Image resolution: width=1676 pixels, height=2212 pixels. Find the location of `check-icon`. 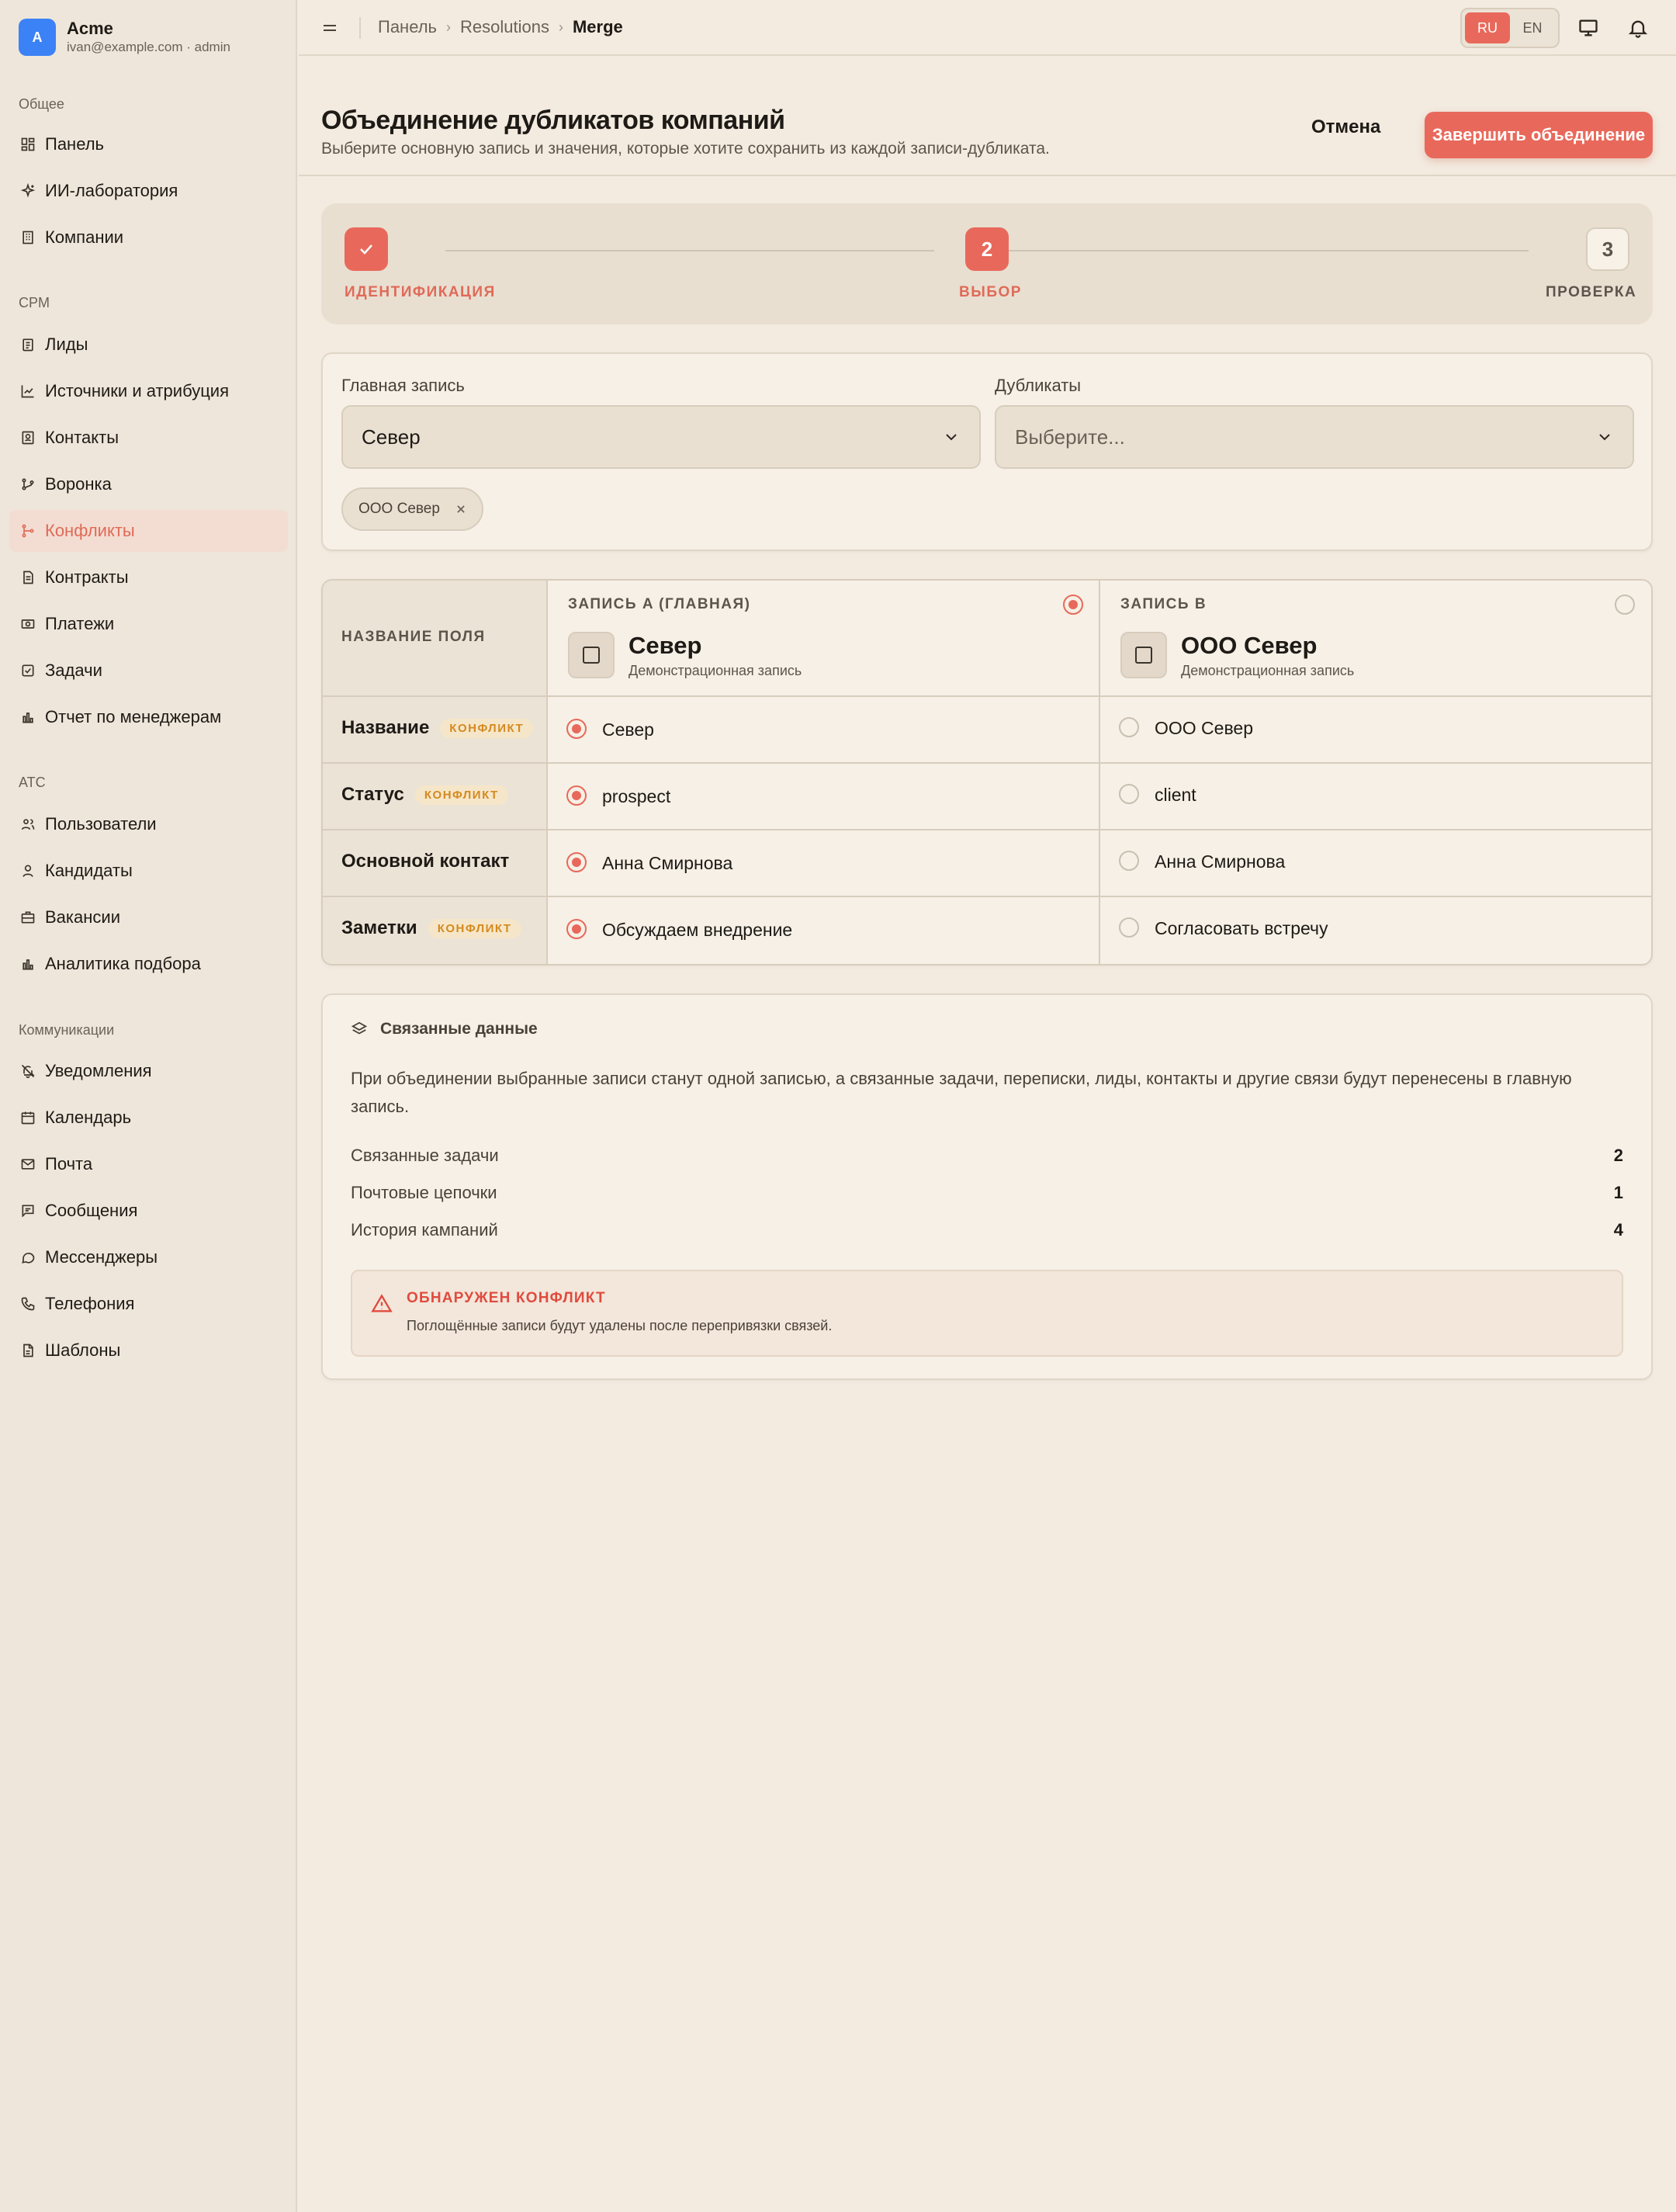

check-icon is located at coordinates (366, 250).